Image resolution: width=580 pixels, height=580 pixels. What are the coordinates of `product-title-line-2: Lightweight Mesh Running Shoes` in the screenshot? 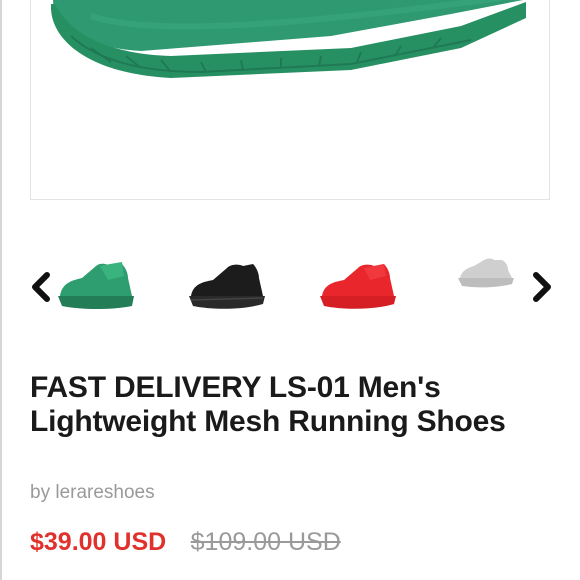 It's located at (268, 421).